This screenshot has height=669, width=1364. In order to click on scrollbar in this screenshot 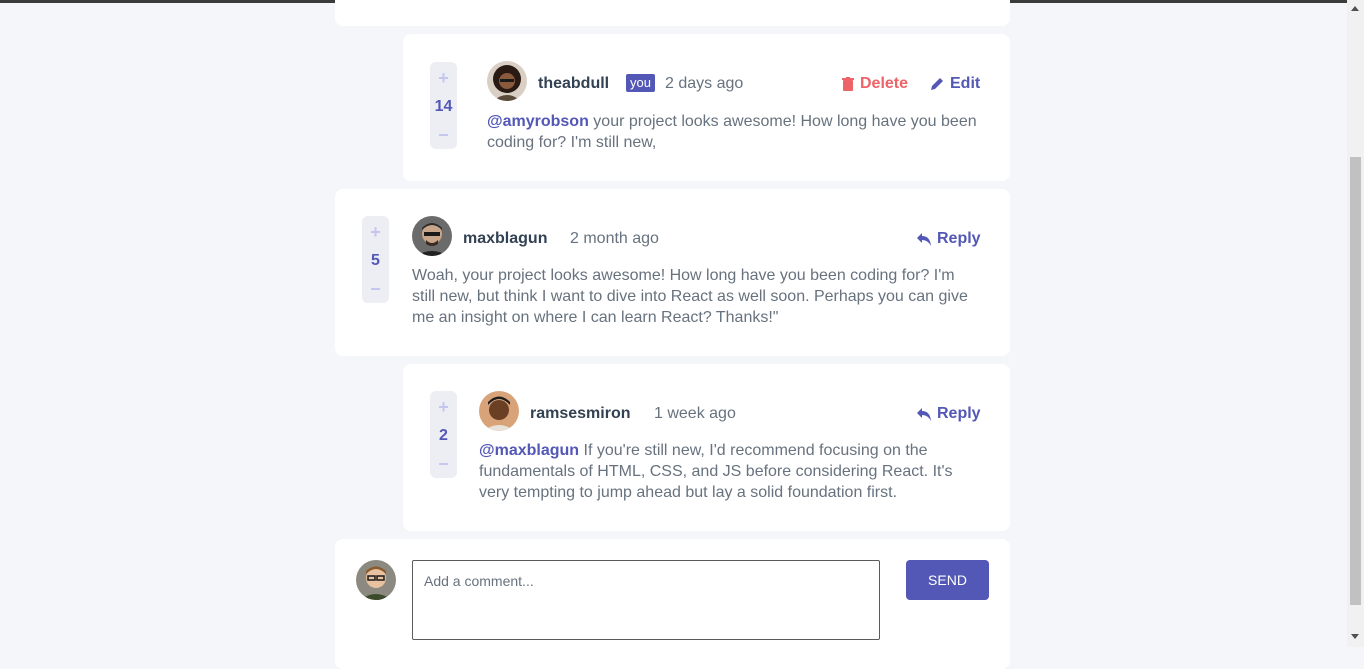, I will do `click(1355, 323)`.